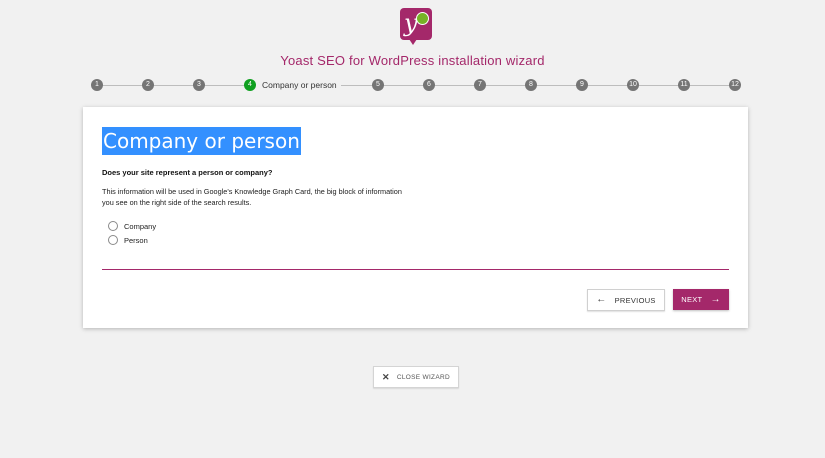 The width and height of the screenshot is (825, 458). I want to click on step-9: 9, so click(582, 85).